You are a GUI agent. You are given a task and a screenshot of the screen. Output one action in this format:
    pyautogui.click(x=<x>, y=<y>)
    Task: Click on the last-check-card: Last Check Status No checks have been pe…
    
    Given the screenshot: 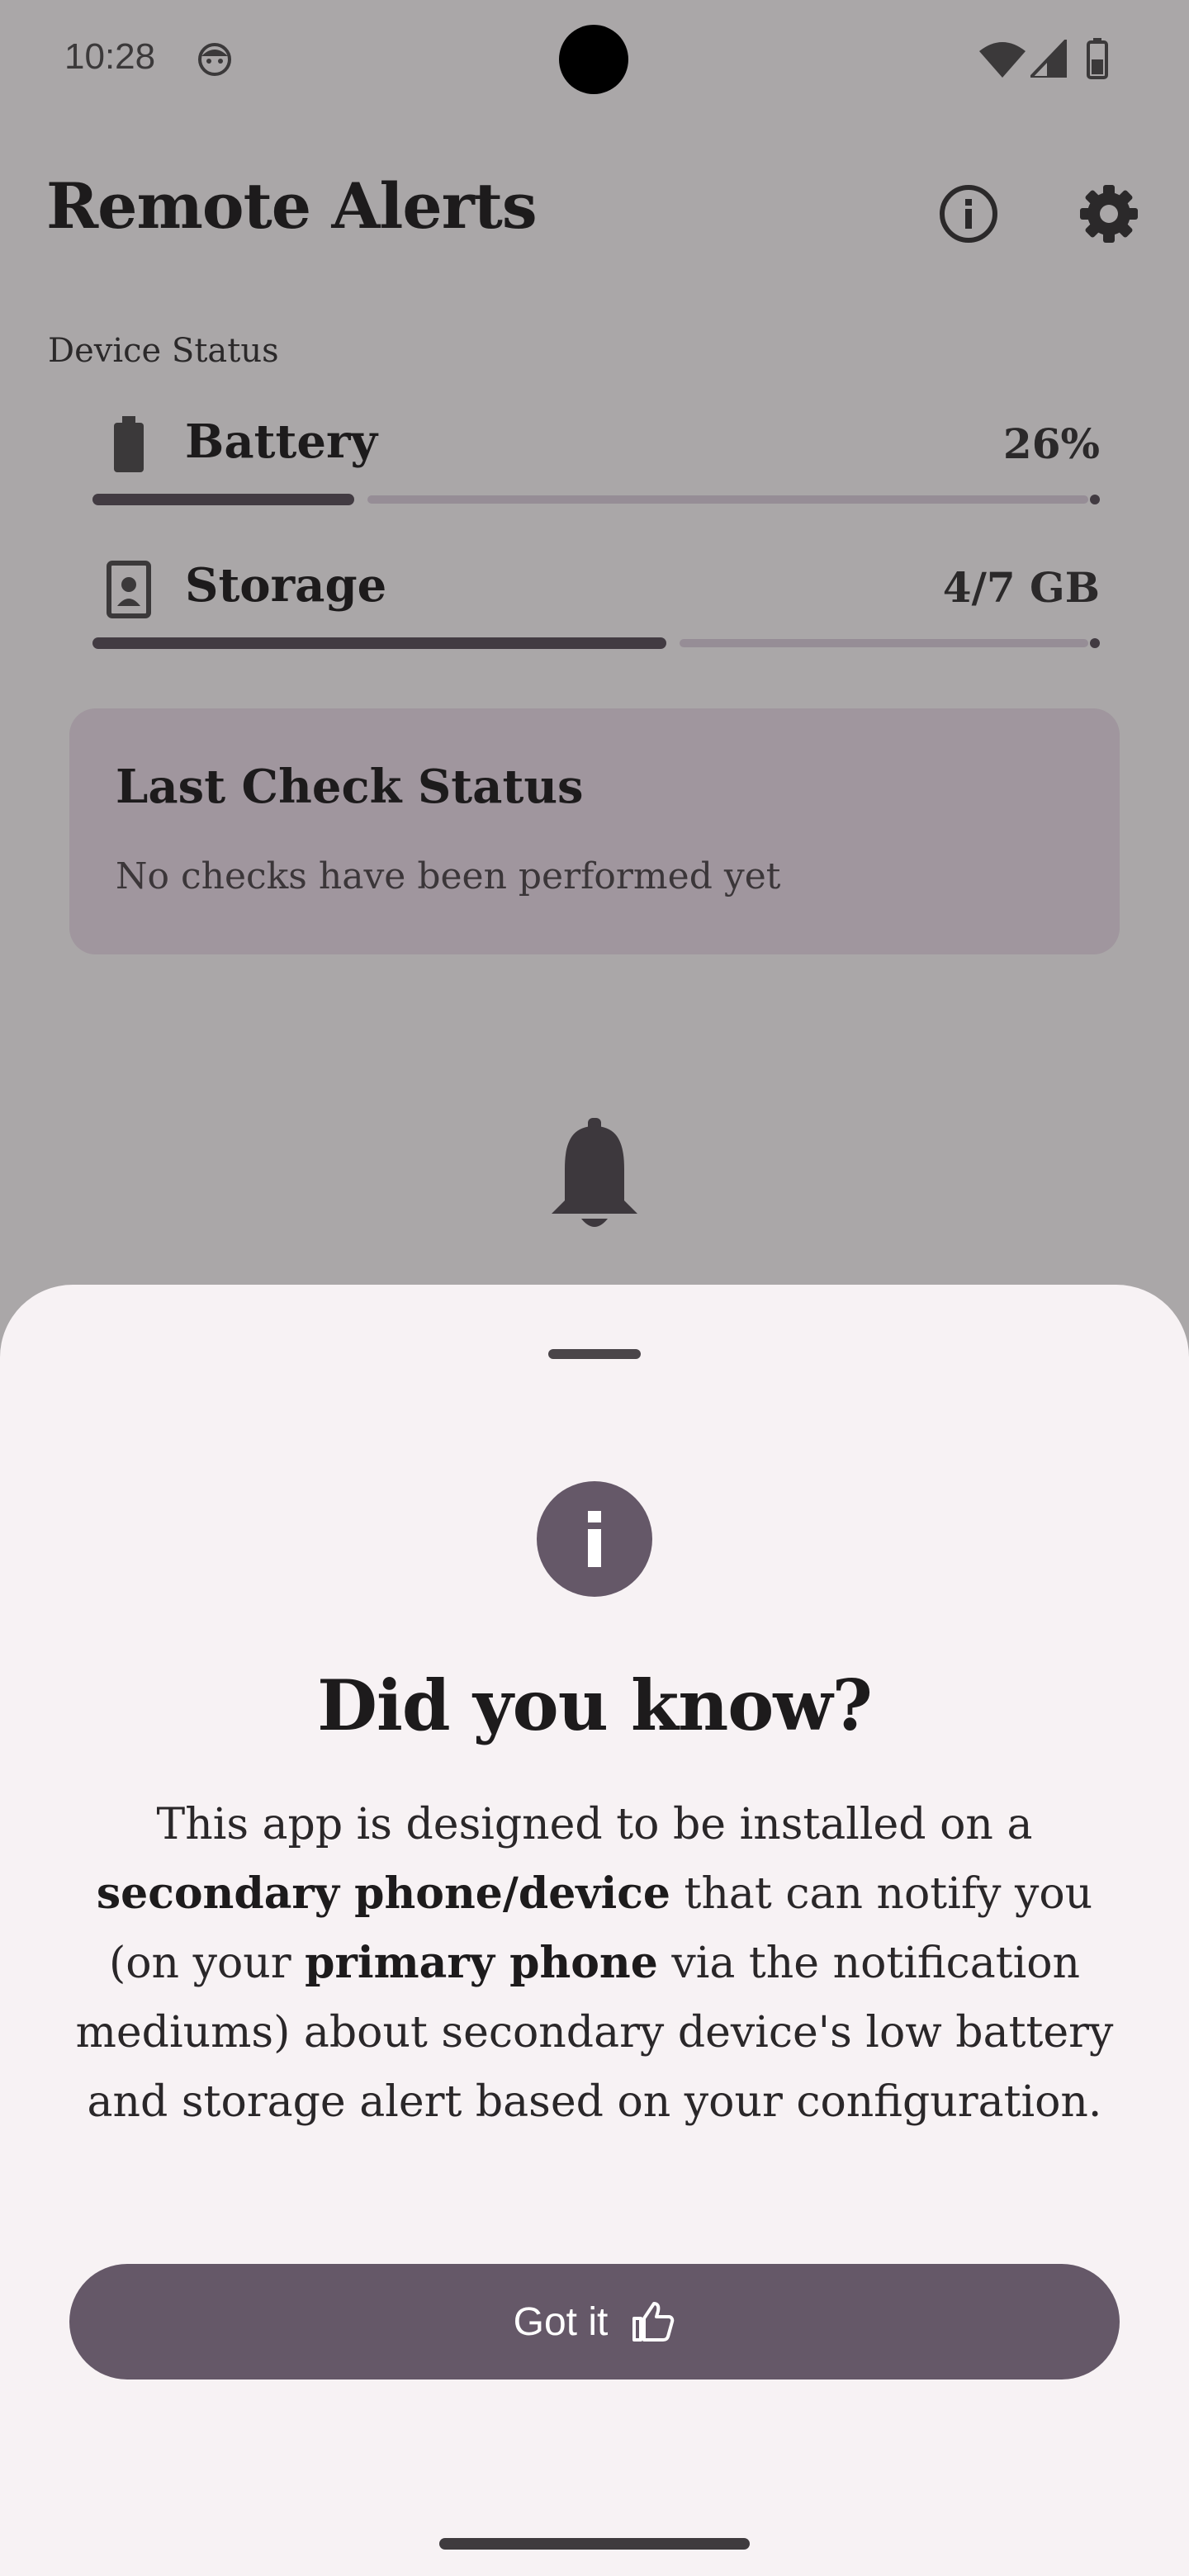 What is the action you would take?
    pyautogui.click(x=594, y=831)
    